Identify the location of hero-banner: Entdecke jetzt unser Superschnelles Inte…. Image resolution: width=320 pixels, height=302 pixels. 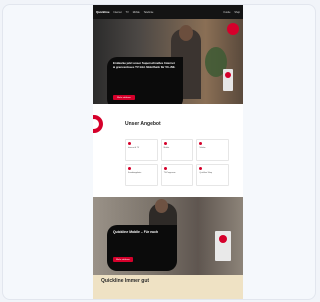
(168, 61).